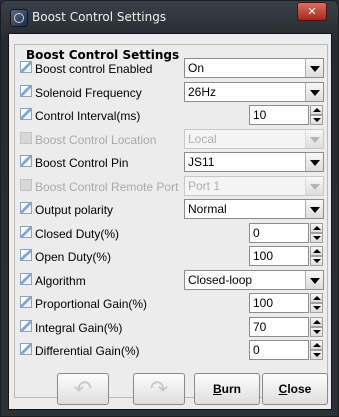  I want to click on close-button: Close, so click(295, 389).